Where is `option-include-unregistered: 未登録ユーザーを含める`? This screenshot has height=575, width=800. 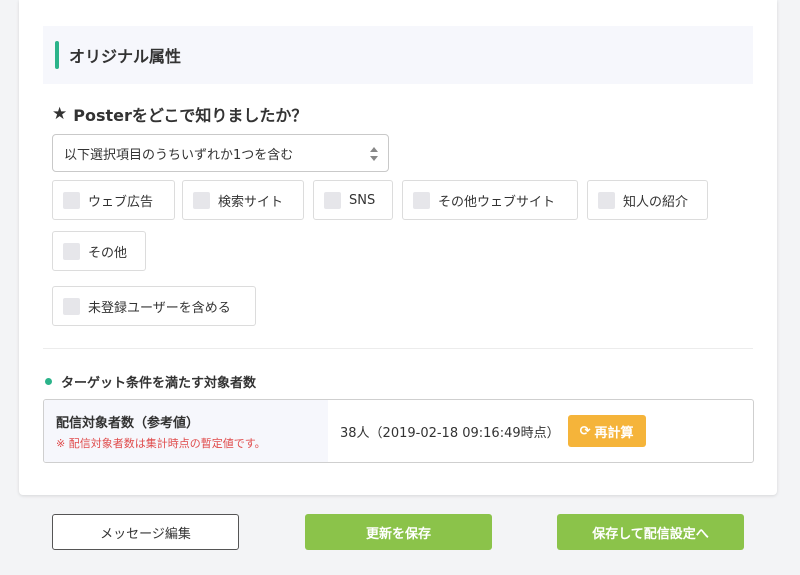 option-include-unregistered: 未登録ユーザーを含める is located at coordinates (154, 306).